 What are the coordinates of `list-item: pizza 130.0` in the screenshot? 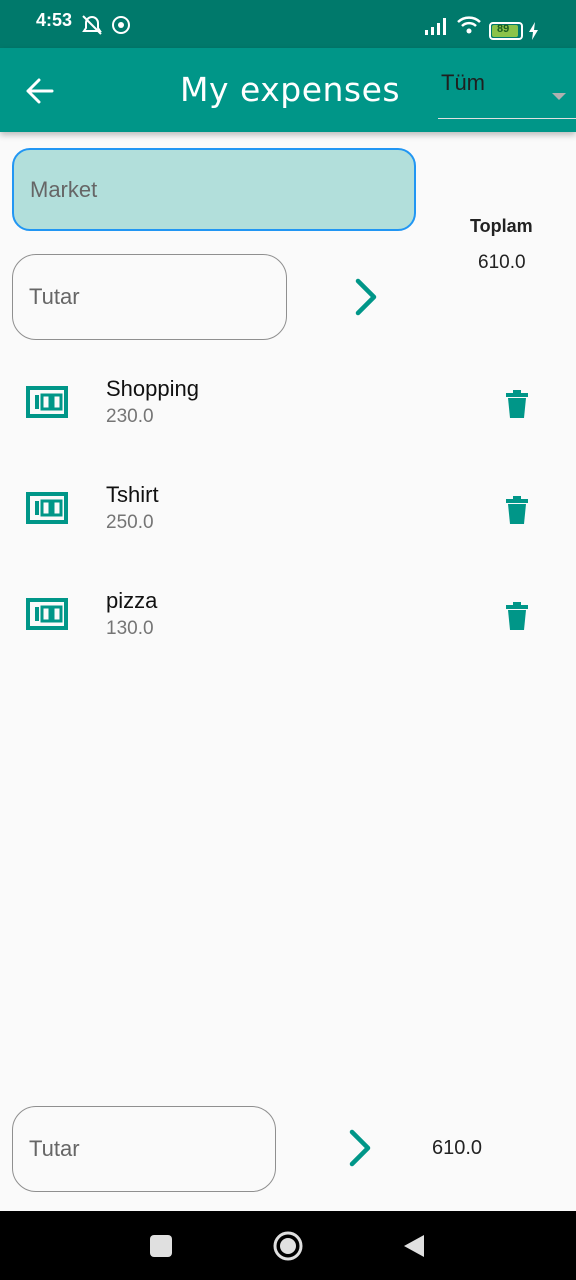 It's located at (288, 632).